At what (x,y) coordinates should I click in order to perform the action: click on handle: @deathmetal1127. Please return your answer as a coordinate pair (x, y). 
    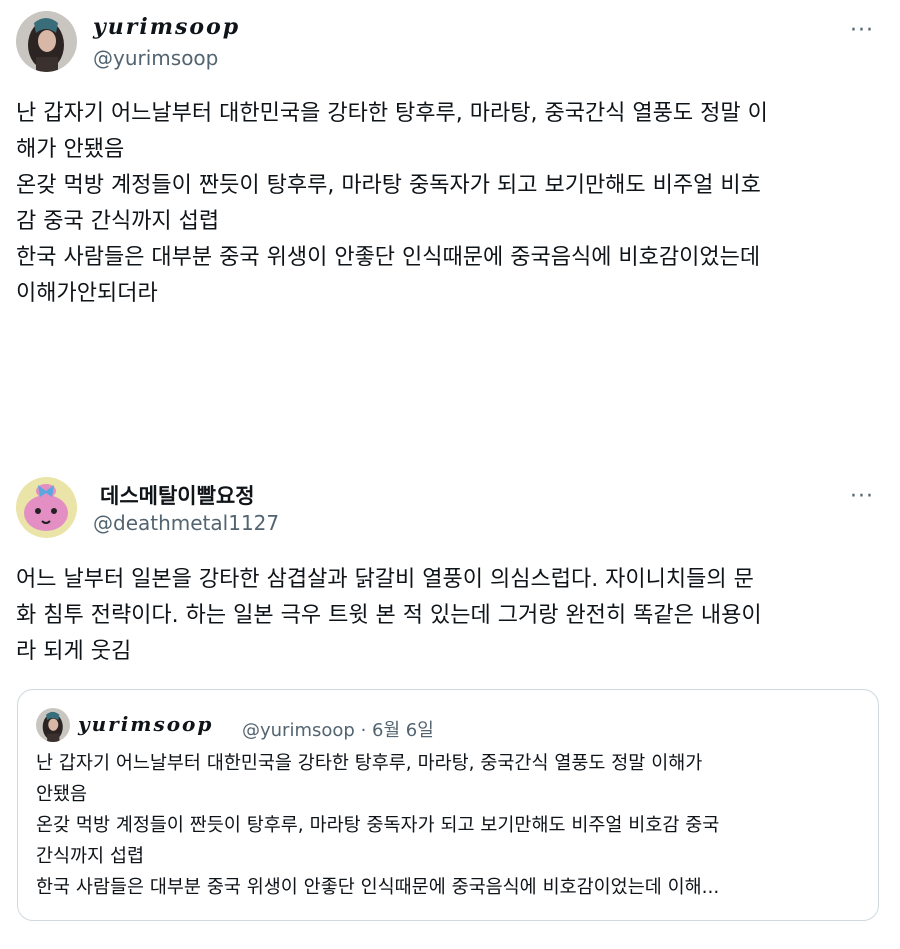
    Looking at the image, I should click on (186, 523).